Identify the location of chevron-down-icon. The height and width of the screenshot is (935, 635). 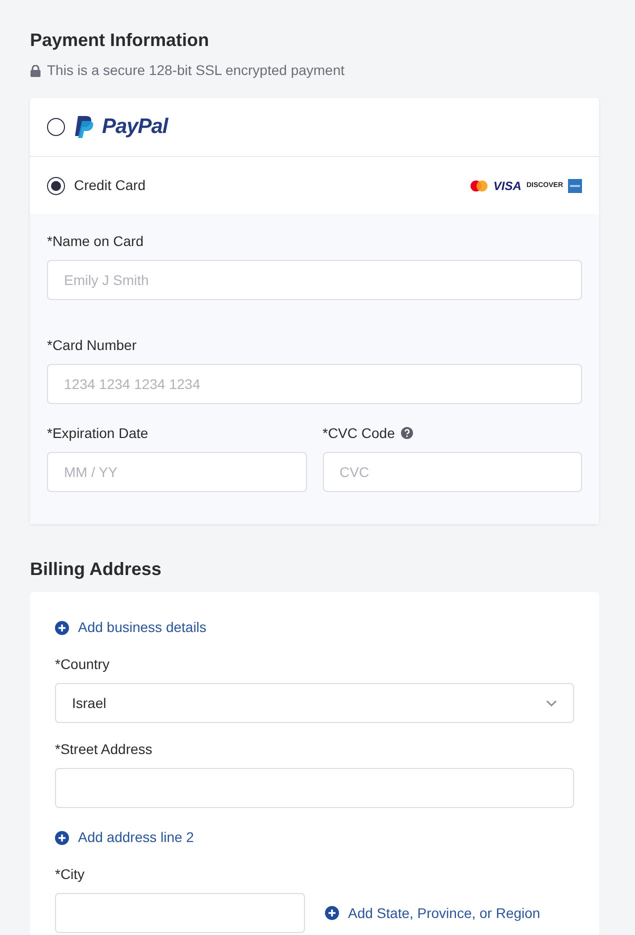
(551, 703).